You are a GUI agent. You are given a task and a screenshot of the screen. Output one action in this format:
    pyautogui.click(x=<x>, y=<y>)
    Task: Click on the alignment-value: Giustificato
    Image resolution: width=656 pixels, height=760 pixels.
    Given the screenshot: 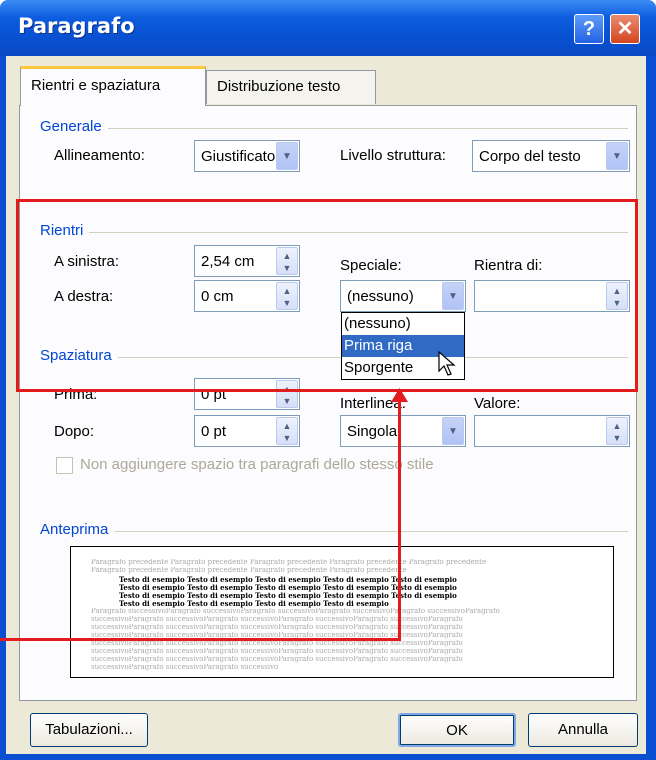 What is the action you would take?
    pyautogui.click(x=238, y=156)
    